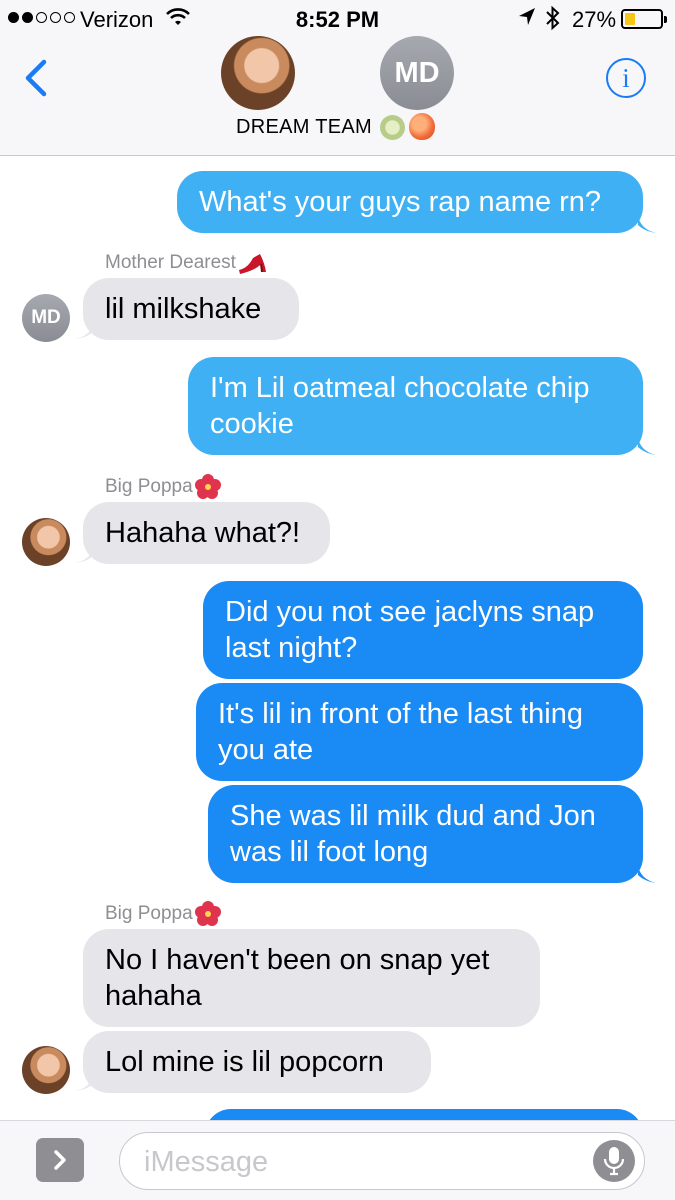 Image resolution: width=675 pixels, height=1200 pixels. I want to click on sender-avatar: MD, so click(46, 318).